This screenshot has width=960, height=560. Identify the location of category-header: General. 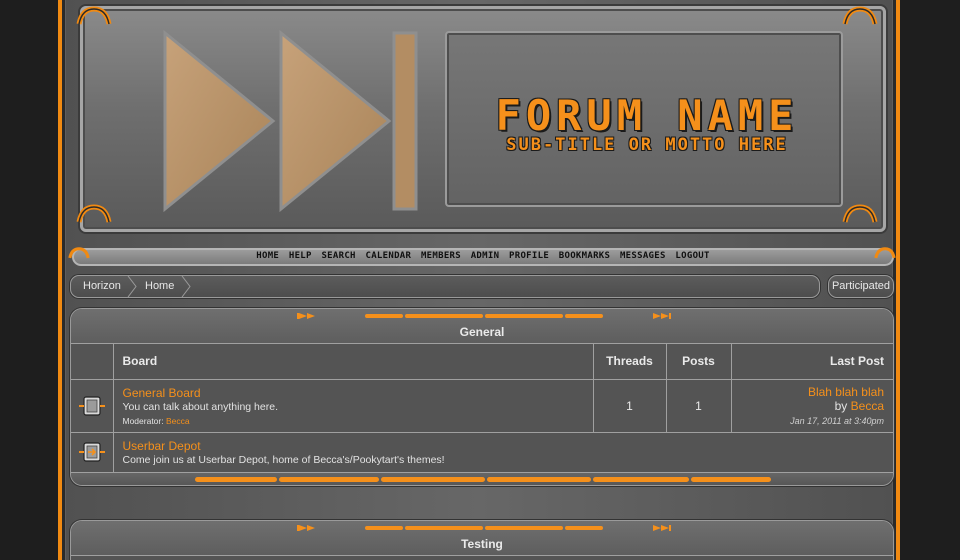
(482, 326).